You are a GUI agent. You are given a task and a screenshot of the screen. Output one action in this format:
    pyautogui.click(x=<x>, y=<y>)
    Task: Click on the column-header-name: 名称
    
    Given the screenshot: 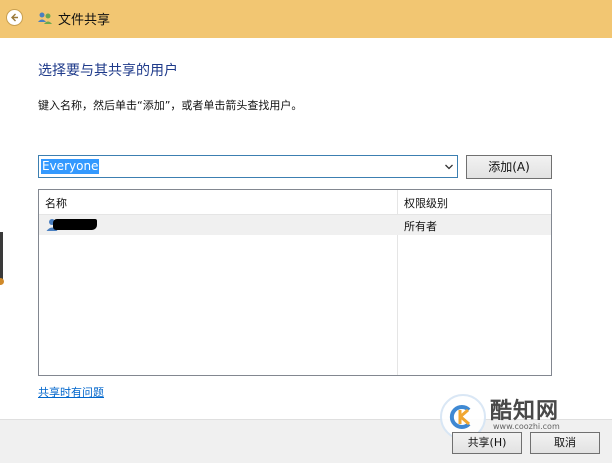 What is the action you would take?
    pyautogui.click(x=56, y=203)
    